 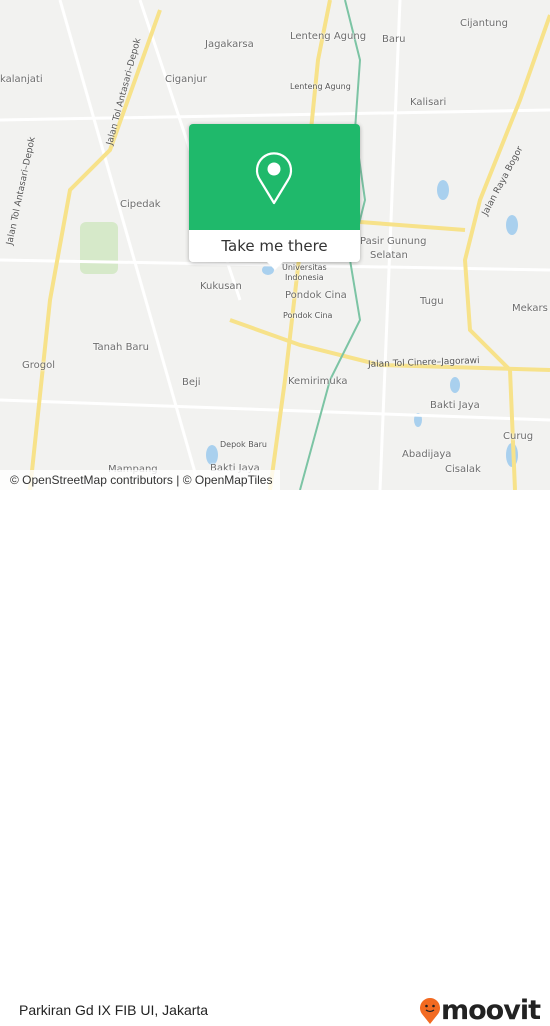 What do you see at coordinates (318, 381) in the screenshot?
I see `map-label: Kemirimuka` at bounding box center [318, 381].